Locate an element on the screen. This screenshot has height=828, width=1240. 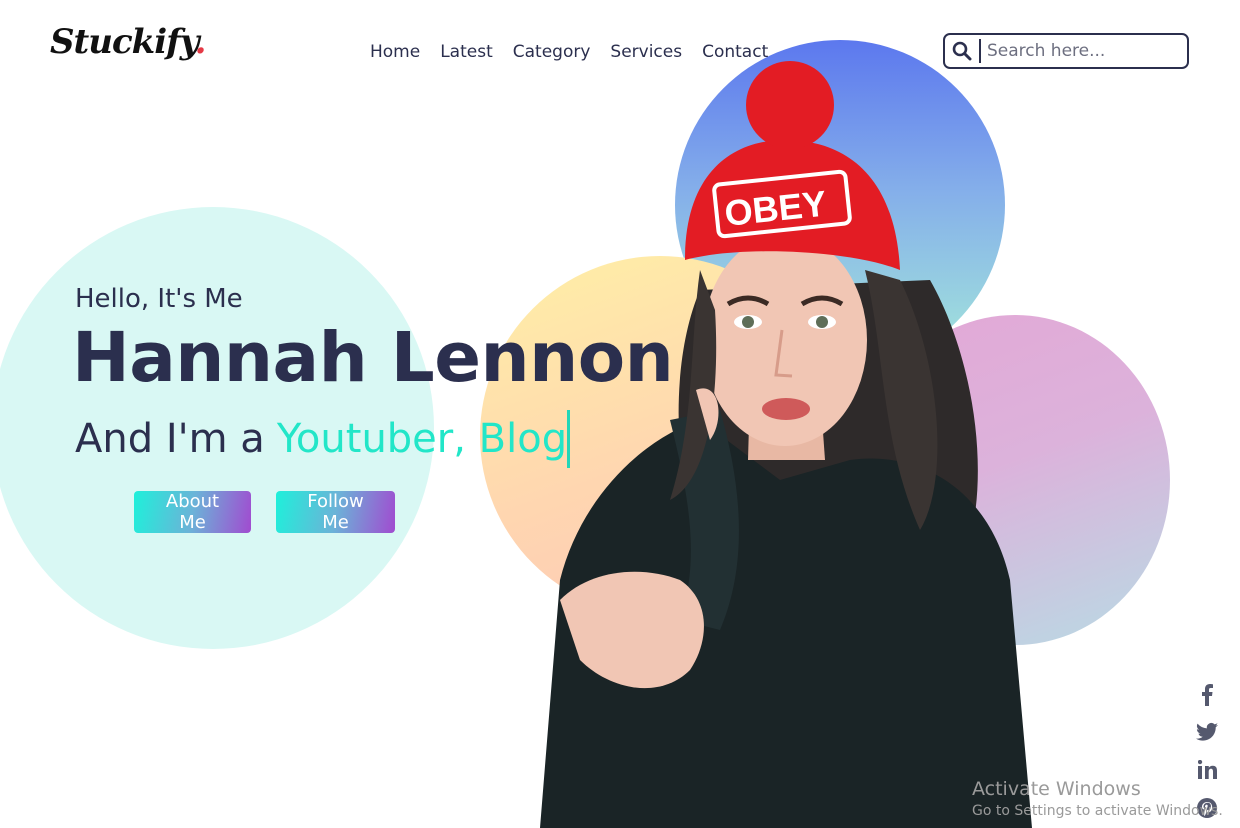
linkedin-icon is located at coordinates (1207, 769).